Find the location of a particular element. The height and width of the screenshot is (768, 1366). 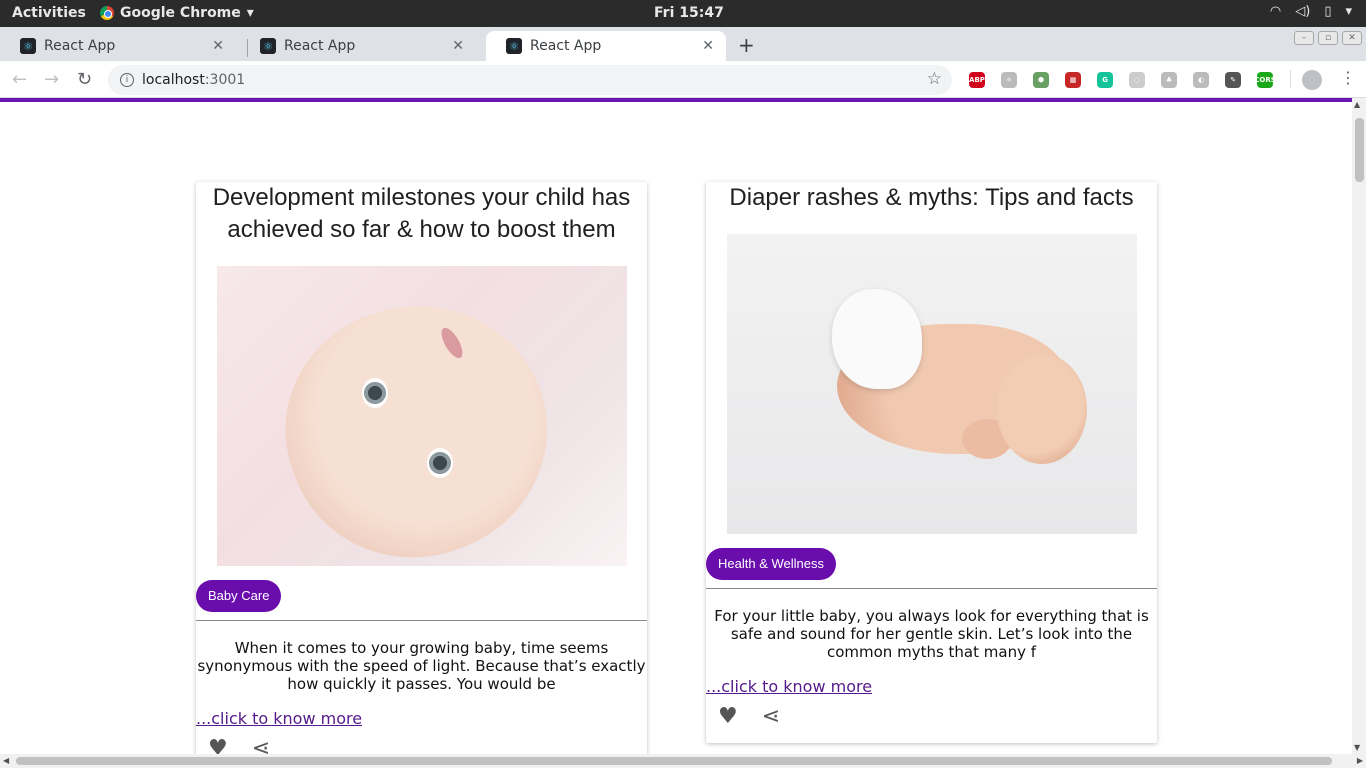

maximize-button: ▫ is located at coordinates (1328, 38).